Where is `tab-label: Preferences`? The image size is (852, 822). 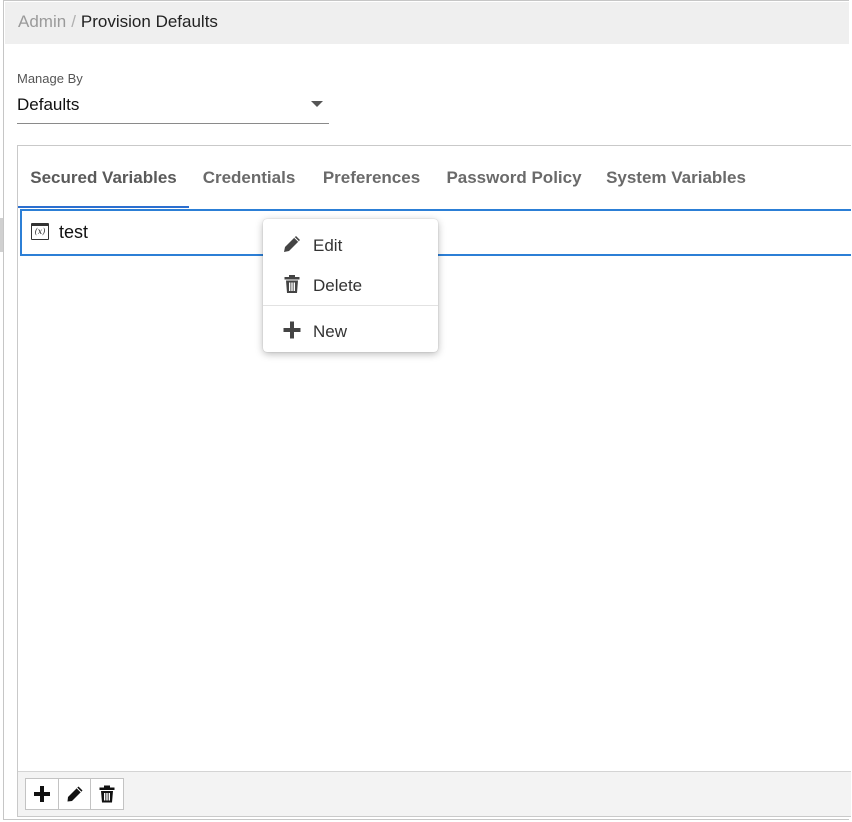 tab-label: Preferences is located at coordinates (371, 177).